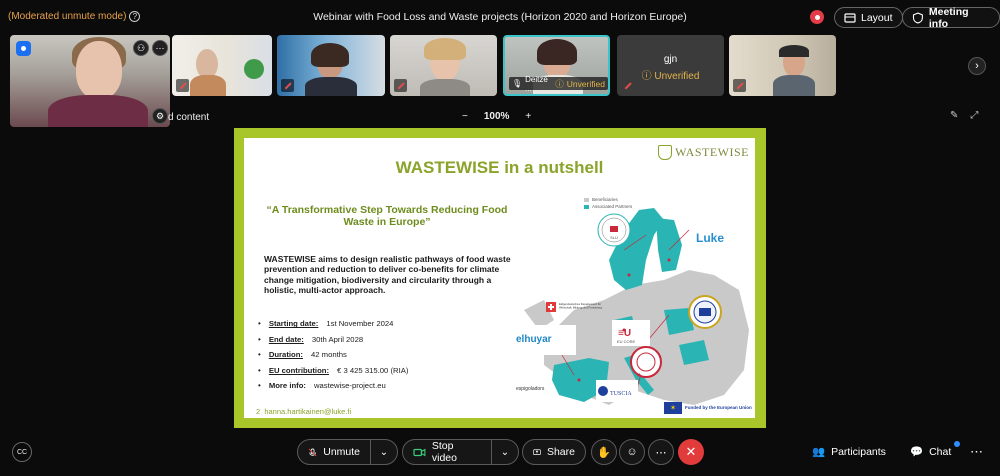 The width and height of the screenshot is (1000, 476). What do you see at coordinates (189, 117) in the screenshot?
I see `shared-content-label: d content` at bounding box center [189, 117].